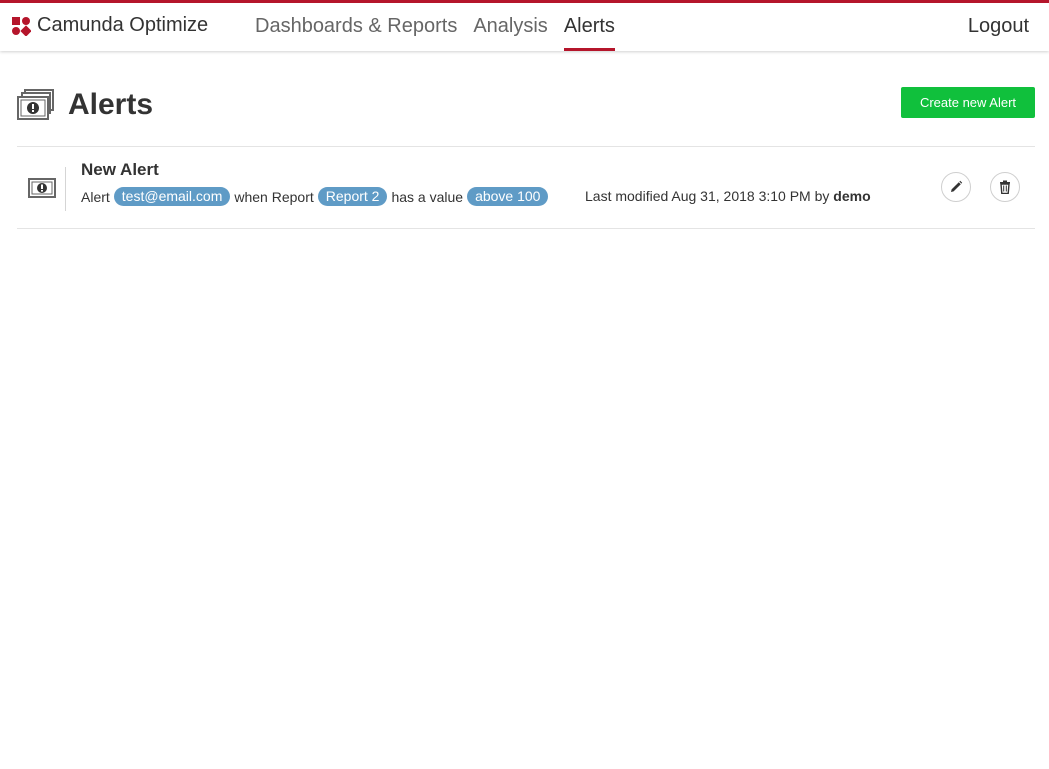 This screenshot has height=769, width=1049. Describe the element at coordinates (998, 26) in the screenshot. I see `logout-link: Logout` at that location.